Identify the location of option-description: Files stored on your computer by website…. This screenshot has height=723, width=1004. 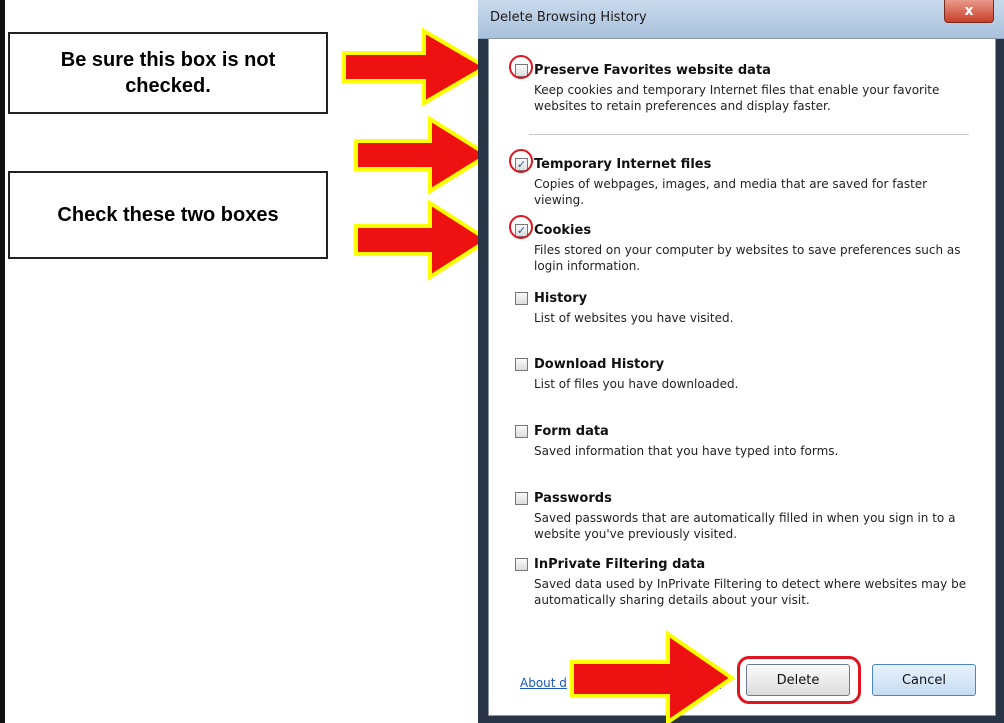
(747, 258).